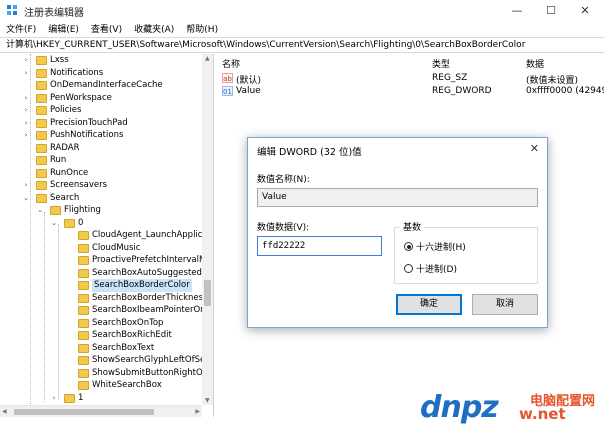  I want to click on column-type-header: 类型, so click(441, 63).